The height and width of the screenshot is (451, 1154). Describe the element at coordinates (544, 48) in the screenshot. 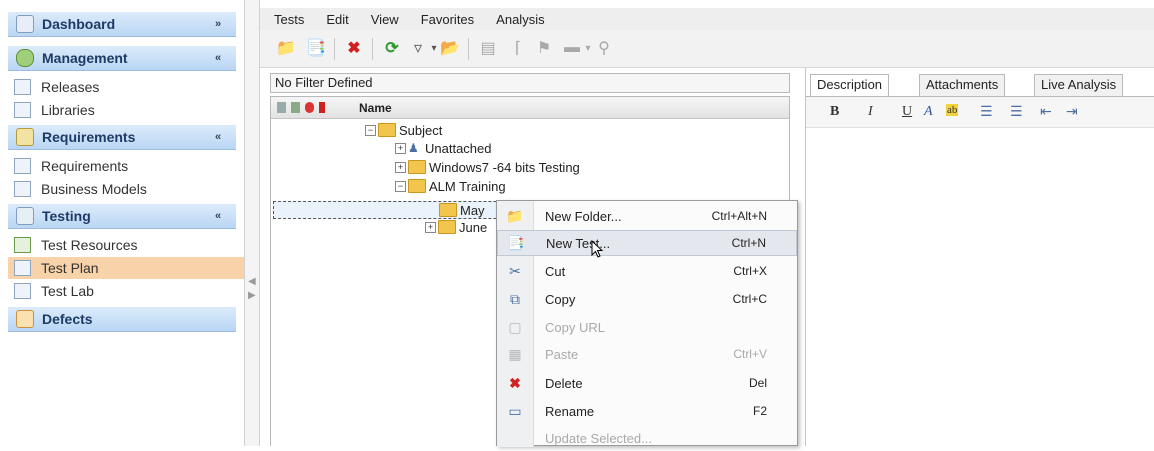

I see `flag-icon: ⚑` at that location.